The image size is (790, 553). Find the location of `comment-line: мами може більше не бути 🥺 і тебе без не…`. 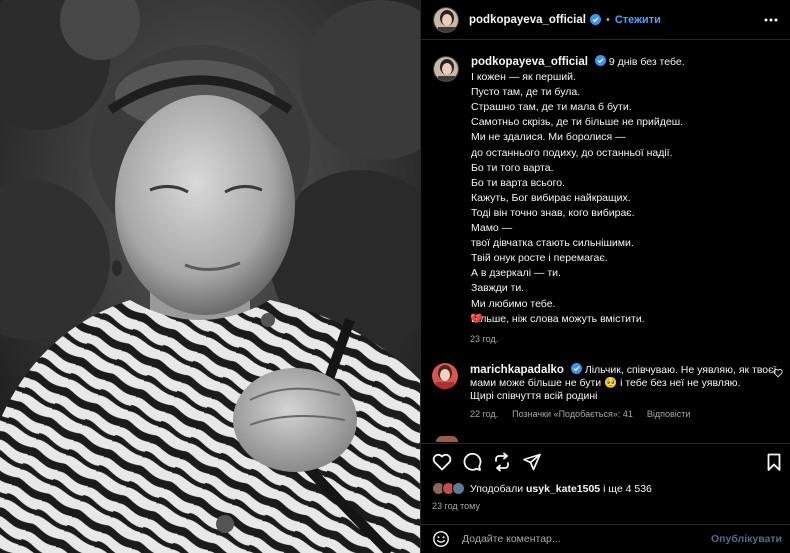

comment-line: мами може більше не бути 🥺 і тебе без не… is located at coordinates (605, 383).